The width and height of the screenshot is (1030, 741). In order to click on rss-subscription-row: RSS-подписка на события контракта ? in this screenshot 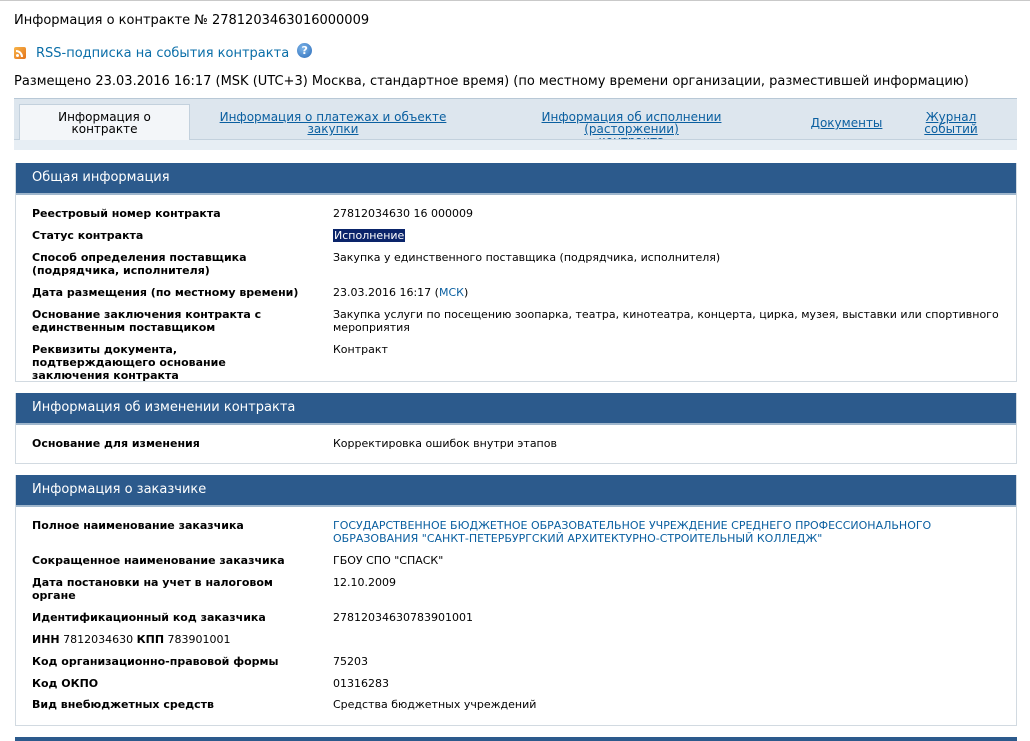, I will do `click(163, 52)`.